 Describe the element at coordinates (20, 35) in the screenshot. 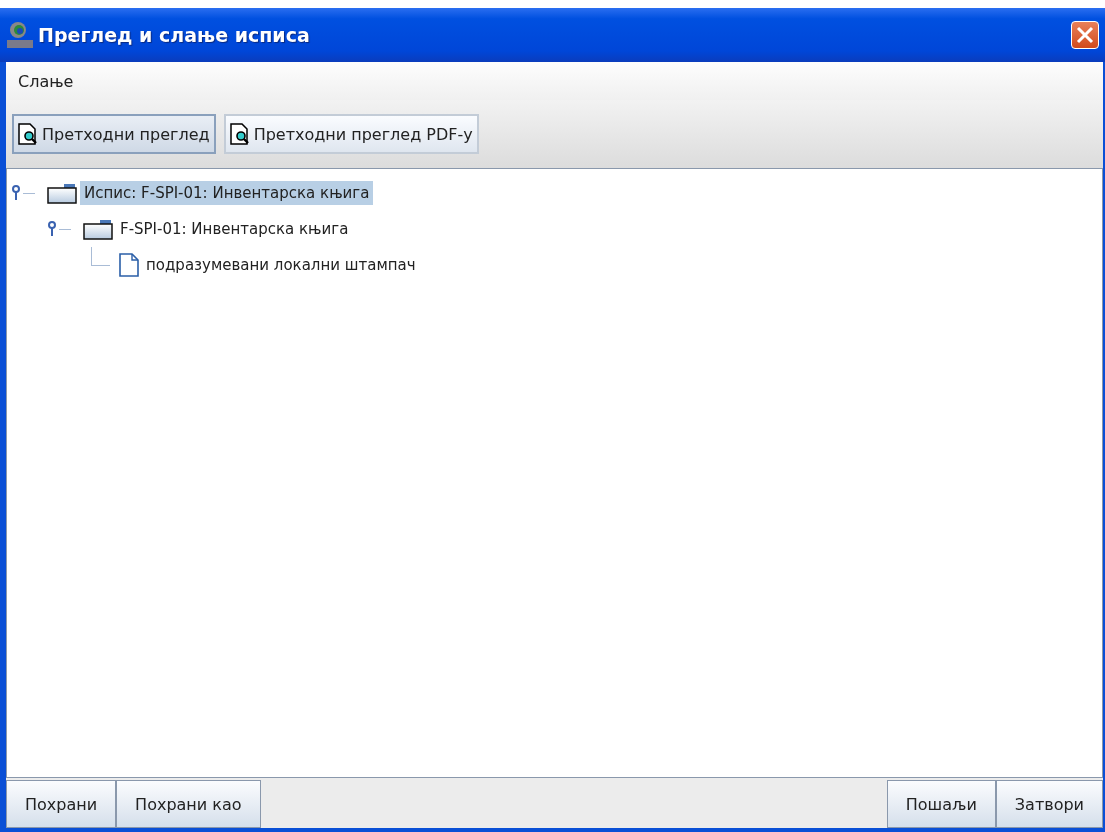

I see `app-logo-icon` at that location.